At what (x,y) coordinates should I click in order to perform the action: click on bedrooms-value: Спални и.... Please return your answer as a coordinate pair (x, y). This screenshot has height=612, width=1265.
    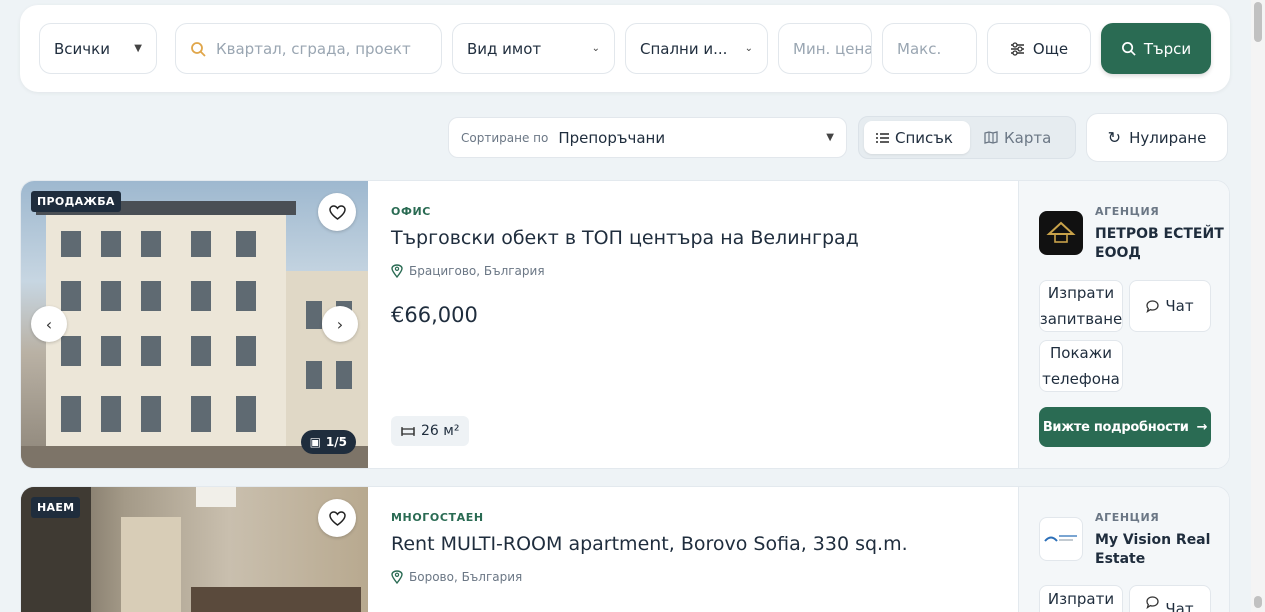
    Looking at the image, I should click on (684, 48).